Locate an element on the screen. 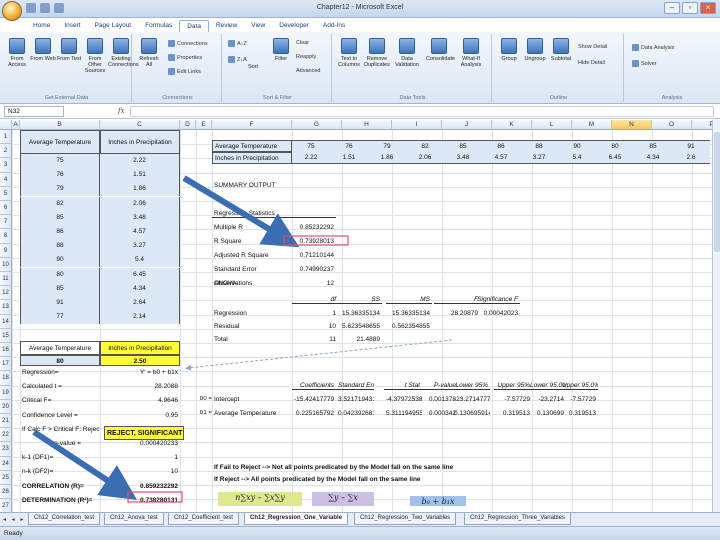 This screenshot has height=540, width=720. calc-temp-input: 80 is located at coordinates (60, 360).